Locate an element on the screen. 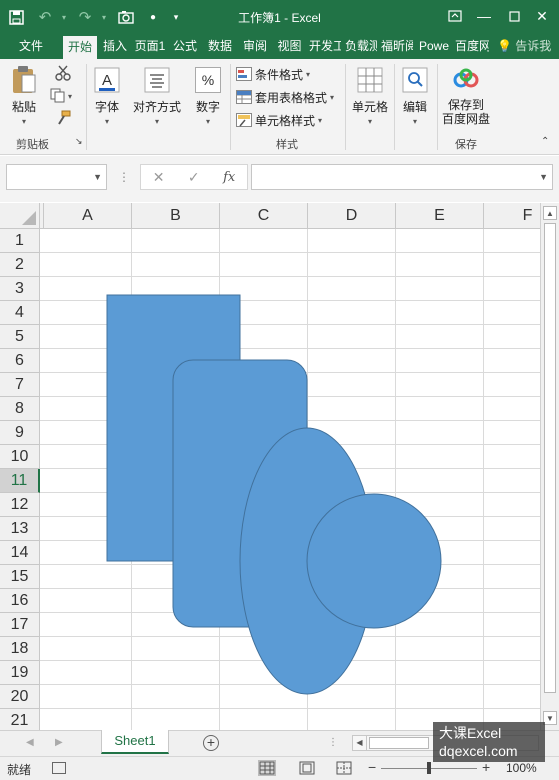  lightbulb-icon: 💡 is located at coordinates (504, 46).